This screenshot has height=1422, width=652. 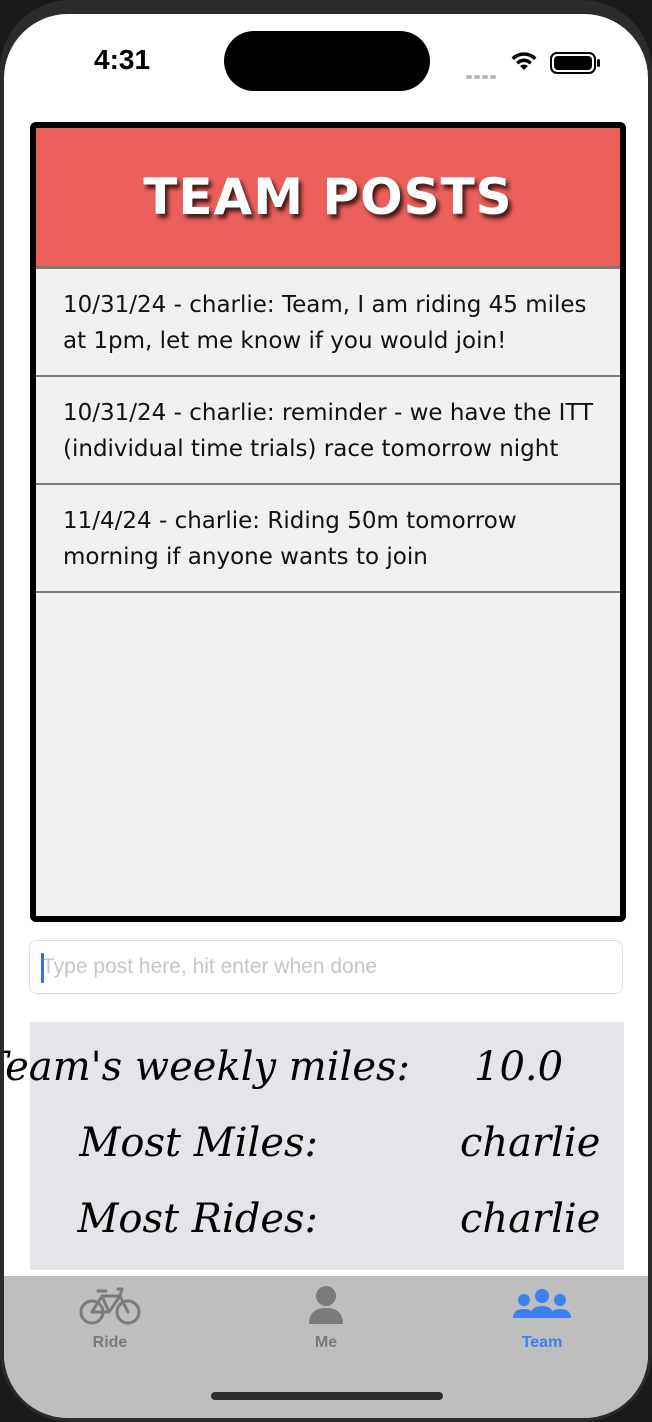 I want to click on home-indicator, so click(x=327, y=1396).